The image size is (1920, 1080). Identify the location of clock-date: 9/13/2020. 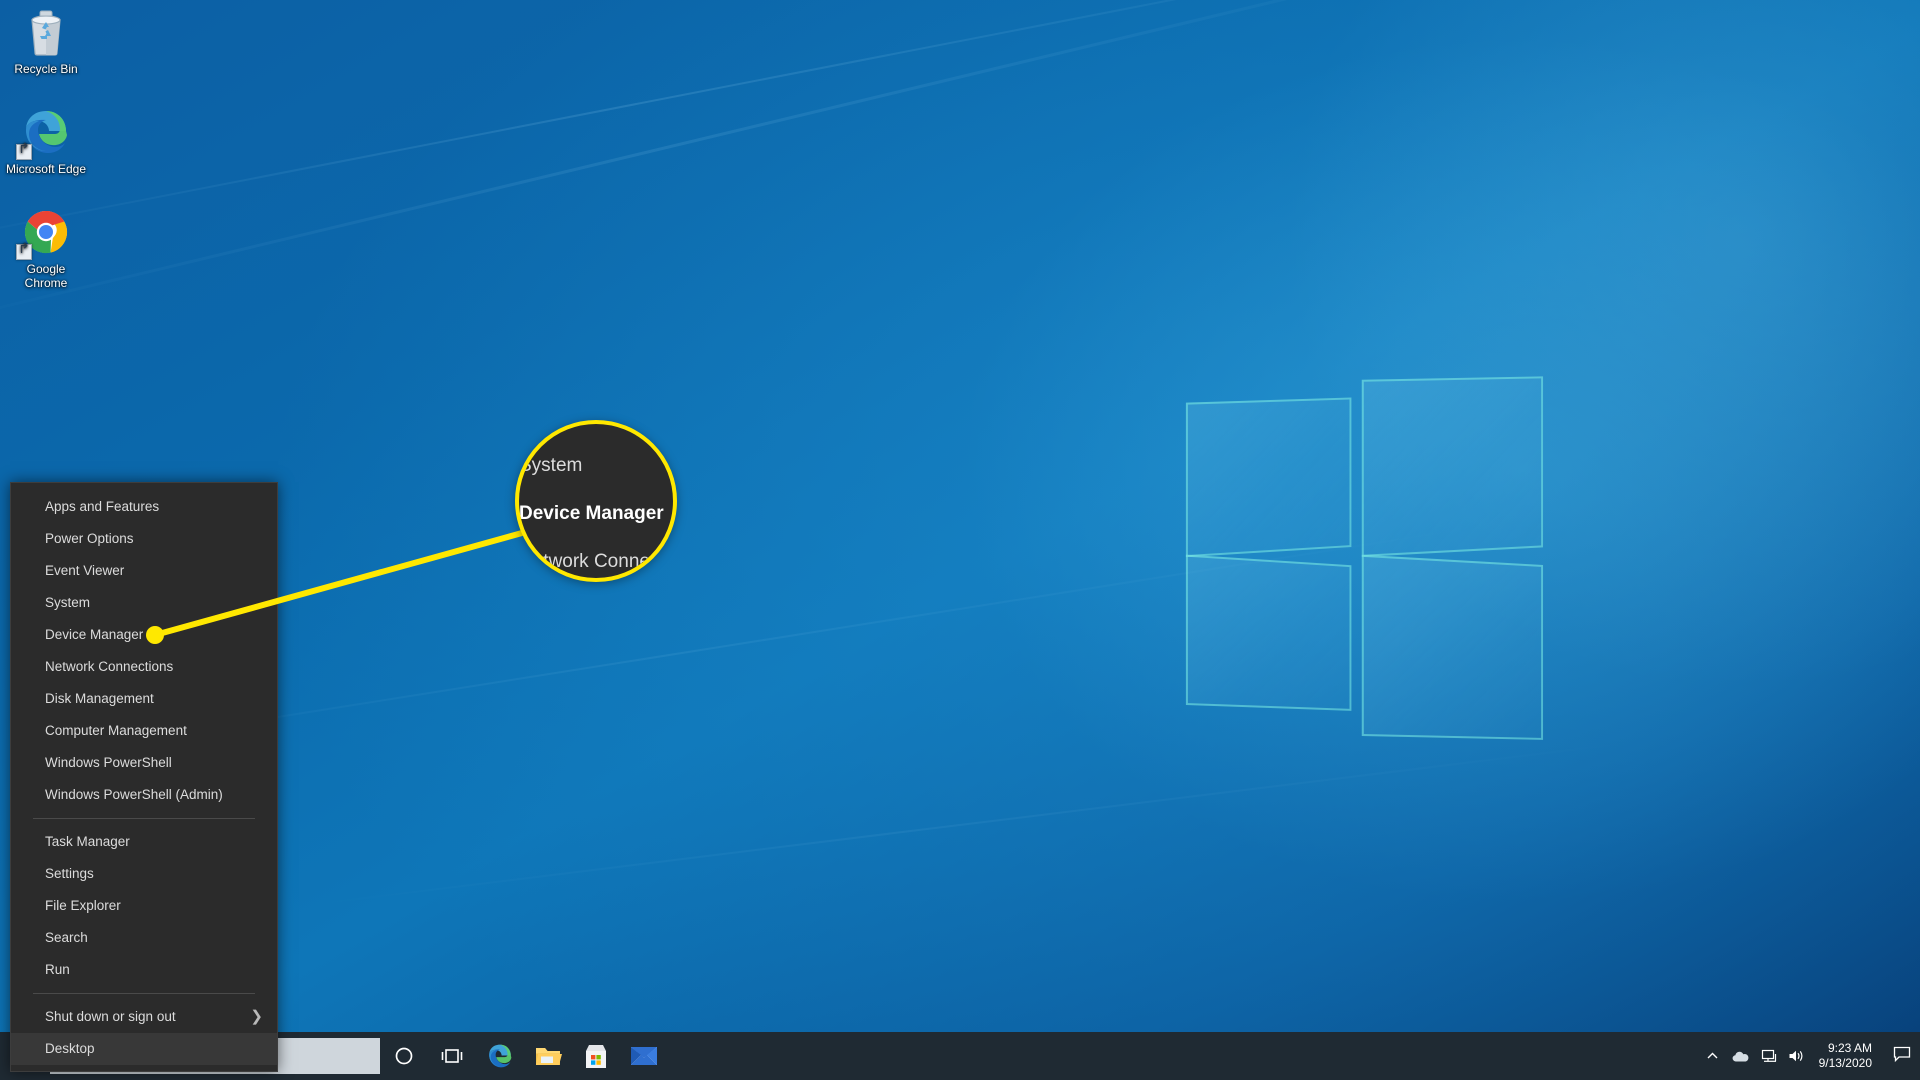
(1845, 1063).